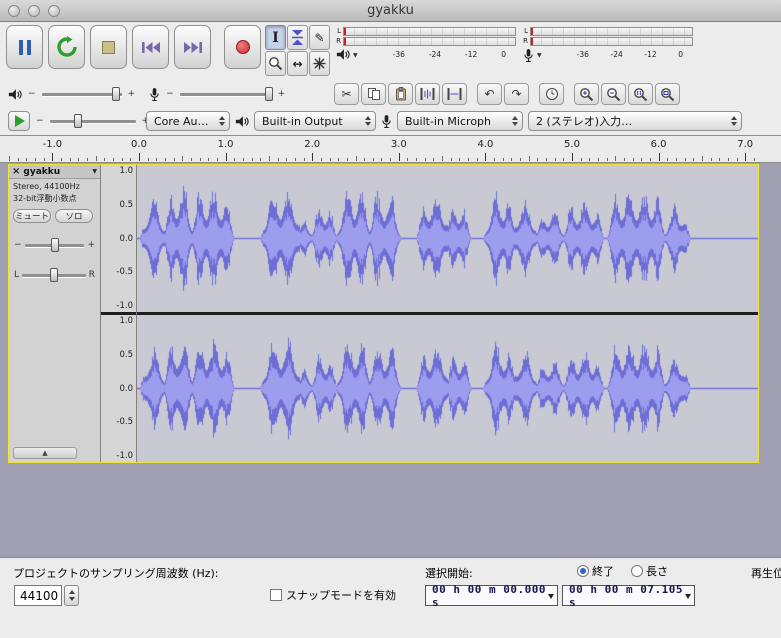 This screenshot has width=781, height=638. Describe the element at coordinates (170, 94) in the screenshot. I see `minus-label: −` at that location.